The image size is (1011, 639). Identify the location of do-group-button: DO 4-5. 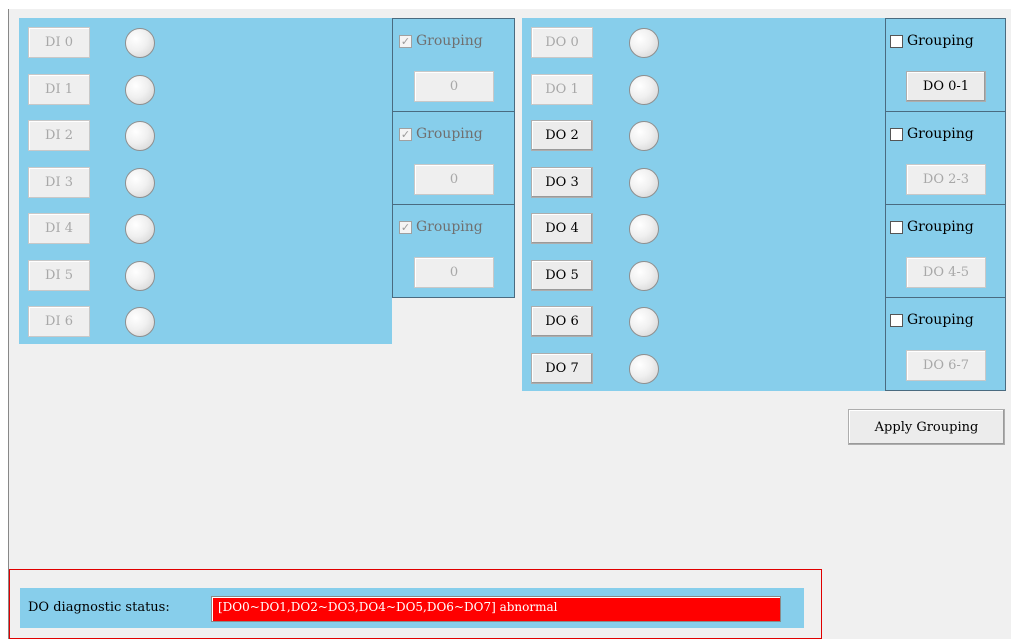
(946, 272).